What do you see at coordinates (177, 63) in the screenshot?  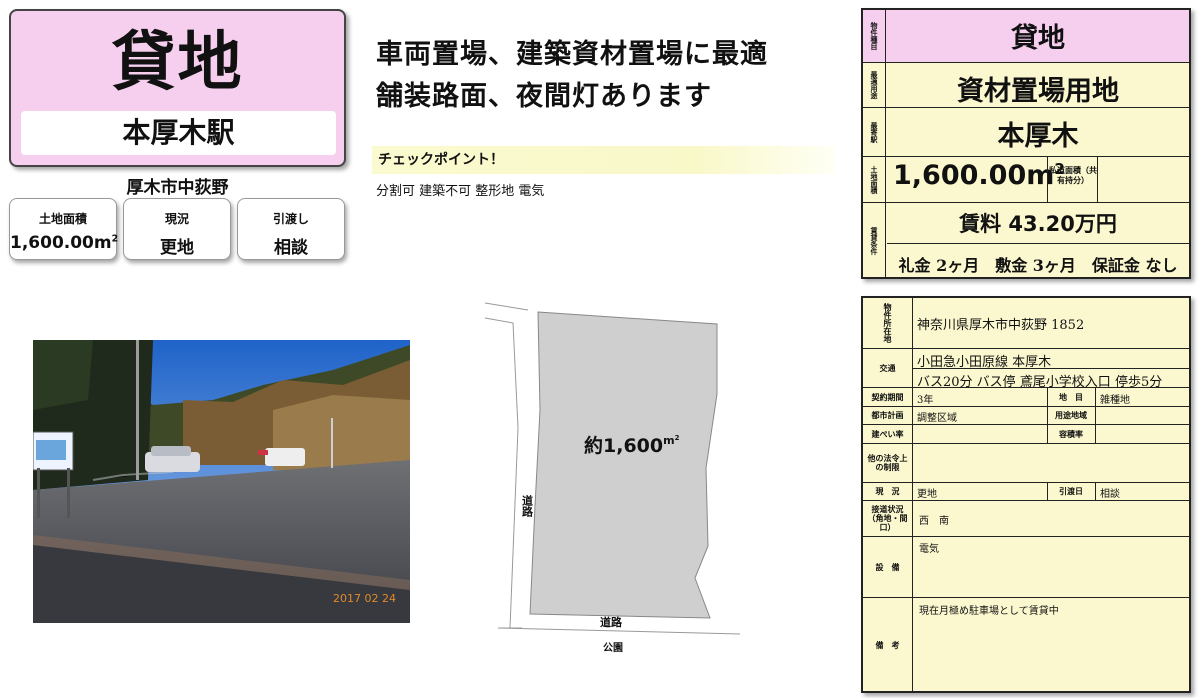 I see `property-title: 貸地` at bounding box center [177, 63].